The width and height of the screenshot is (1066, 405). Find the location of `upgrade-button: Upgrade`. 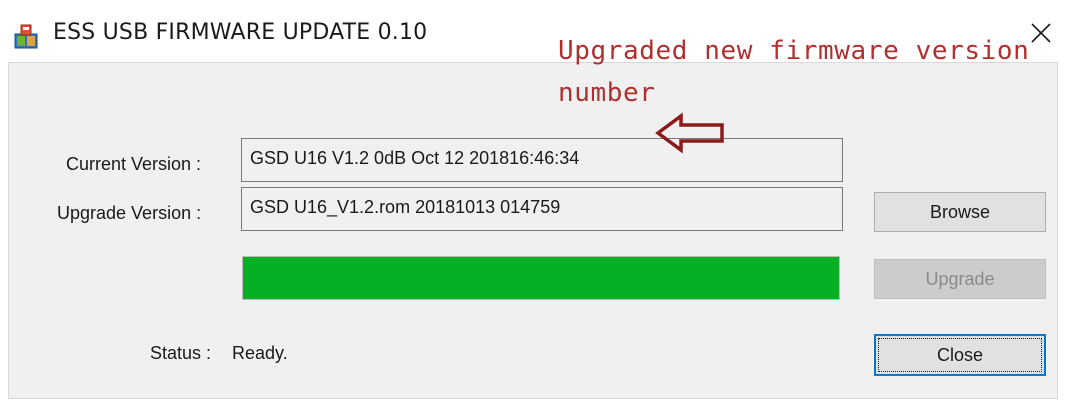

upgrade-button: Upgrade is located at coordinates (960, 279).